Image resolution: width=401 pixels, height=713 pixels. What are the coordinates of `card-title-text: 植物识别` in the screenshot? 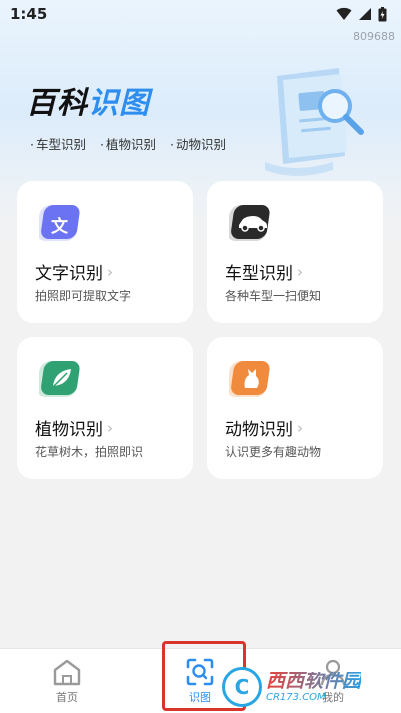 It's located at (69, 430).